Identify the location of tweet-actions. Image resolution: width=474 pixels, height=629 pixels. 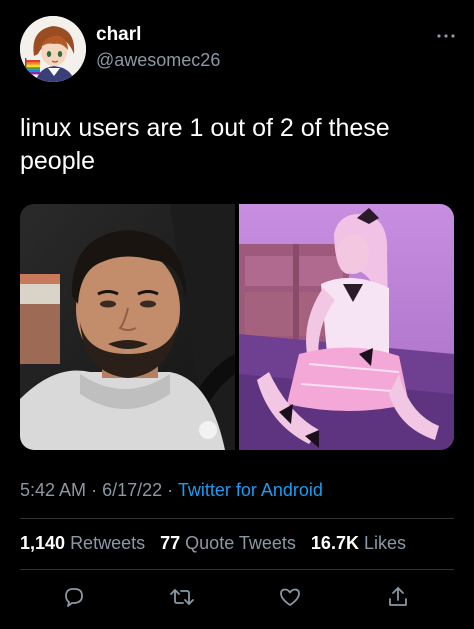
(237, 597).